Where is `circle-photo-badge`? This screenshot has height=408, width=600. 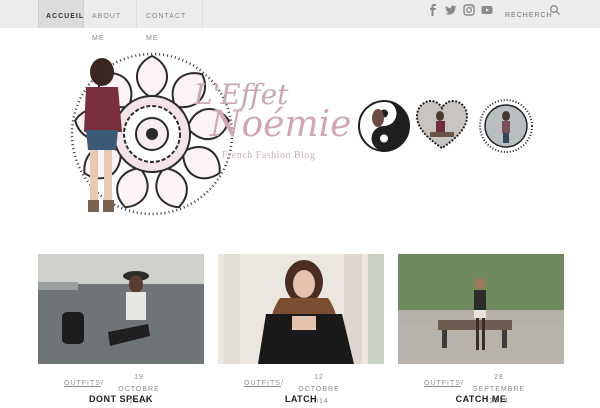
circle-photo-badge is located at coordinates (506, 126).